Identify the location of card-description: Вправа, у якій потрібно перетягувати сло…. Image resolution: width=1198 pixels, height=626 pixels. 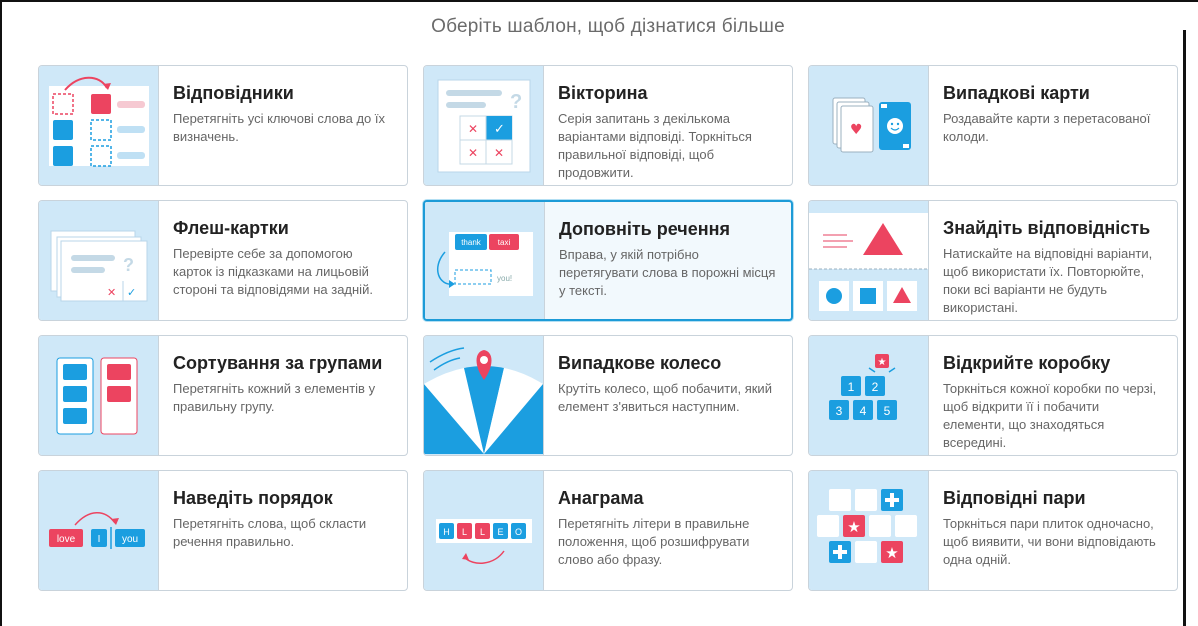
(667, 272).